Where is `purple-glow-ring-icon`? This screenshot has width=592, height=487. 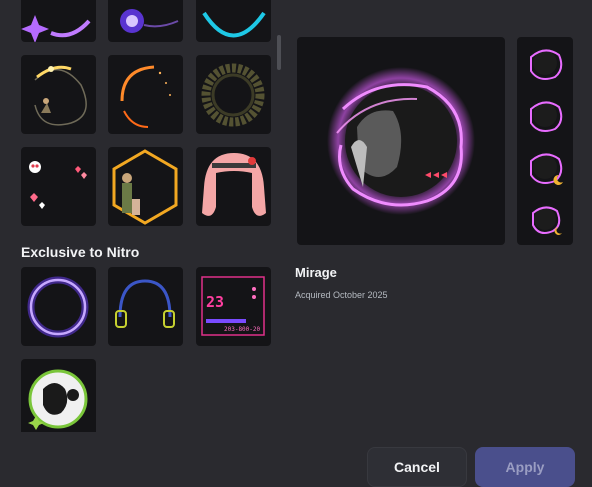 purple-glow-ring-icon is located at coordinates (58, 307).